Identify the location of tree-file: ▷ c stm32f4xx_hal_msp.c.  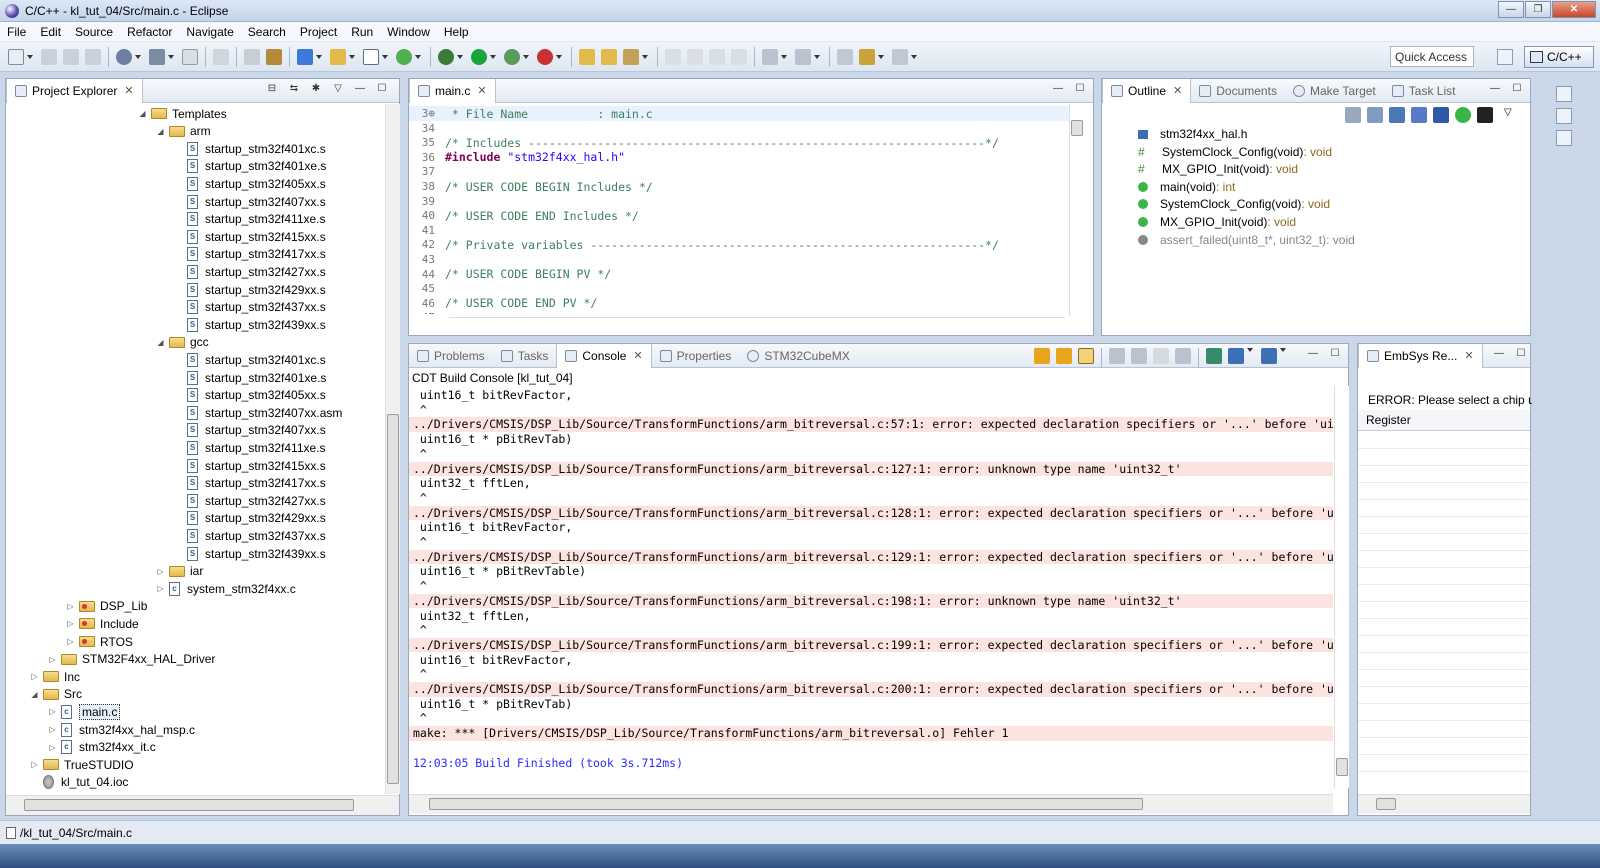
(121, 729).